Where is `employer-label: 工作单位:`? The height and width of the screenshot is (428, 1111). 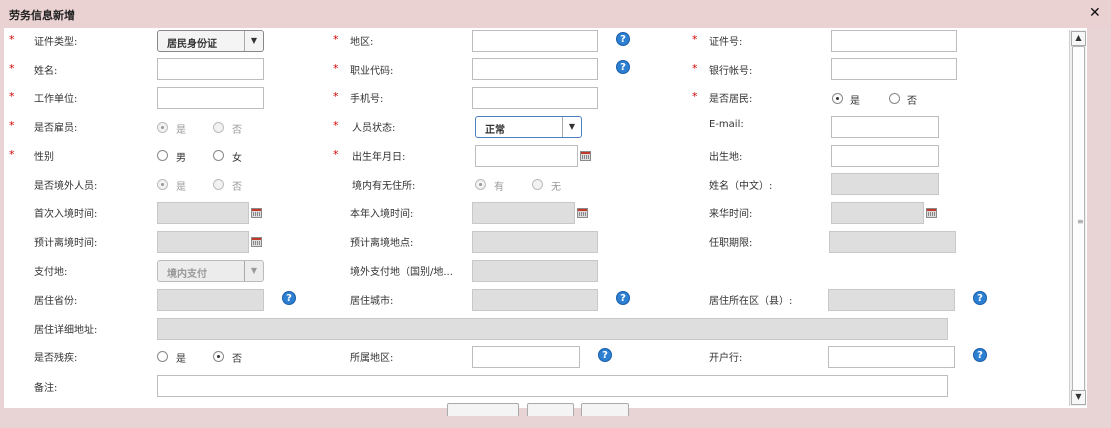
employer-label: 工作单位: is located at coordinates (56, 99).